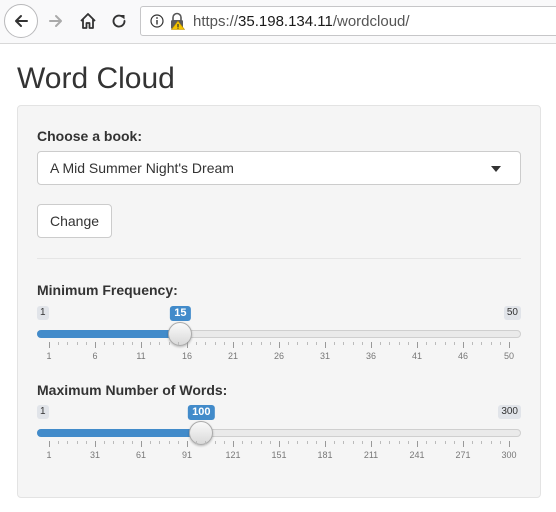 The width and height of the screenshot is (556, 512). Describe the element at coordinates (90, 136) in the screenshot. I see `book-select-label: Choose a book:` at that location.